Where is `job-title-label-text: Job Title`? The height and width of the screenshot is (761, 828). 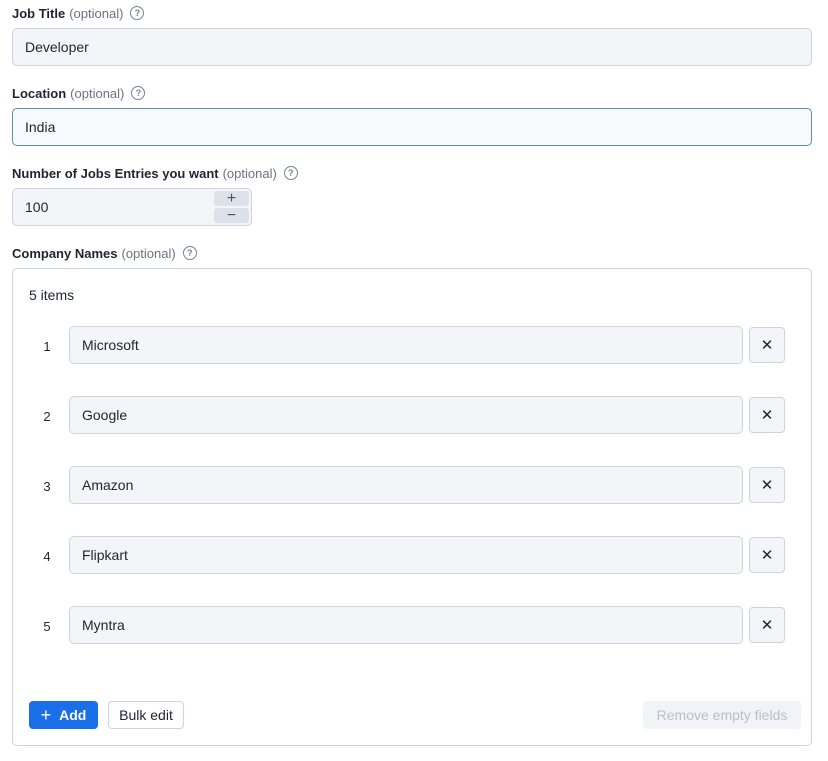 job-title-label-text: Job Title is located at coordinates (39, 13).